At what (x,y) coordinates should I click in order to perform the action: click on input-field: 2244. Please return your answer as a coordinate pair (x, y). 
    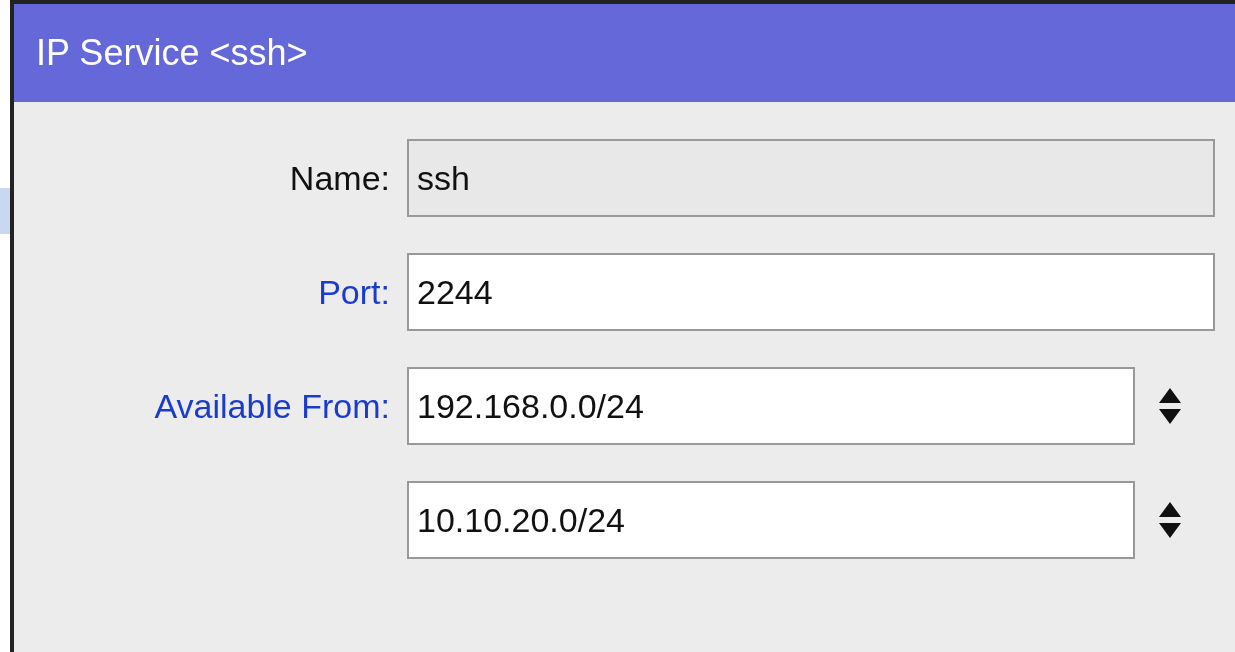
    Looking at the image, I should click on (811, 292).